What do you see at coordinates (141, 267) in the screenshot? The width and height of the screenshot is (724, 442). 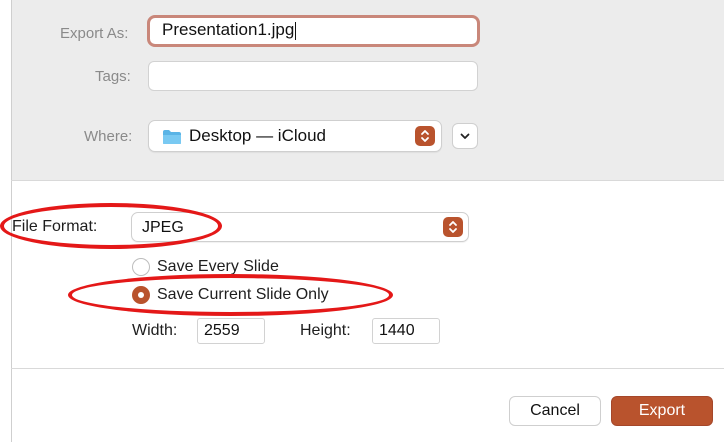 I see `save-every-slide-radio` at bounding box center [141, 267].